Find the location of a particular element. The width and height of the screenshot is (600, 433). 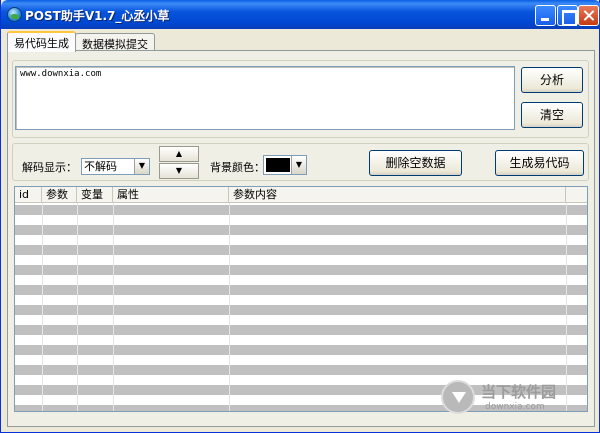

close-button is located at coordinates (588, 15).